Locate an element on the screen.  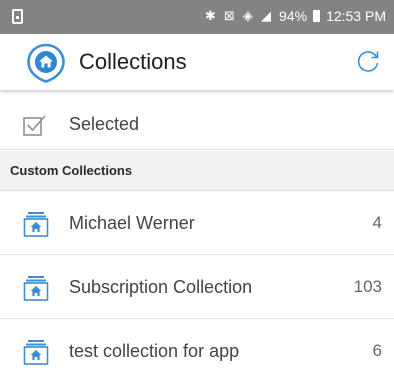
selected-label: Selected is located at coordinates (104, 124).